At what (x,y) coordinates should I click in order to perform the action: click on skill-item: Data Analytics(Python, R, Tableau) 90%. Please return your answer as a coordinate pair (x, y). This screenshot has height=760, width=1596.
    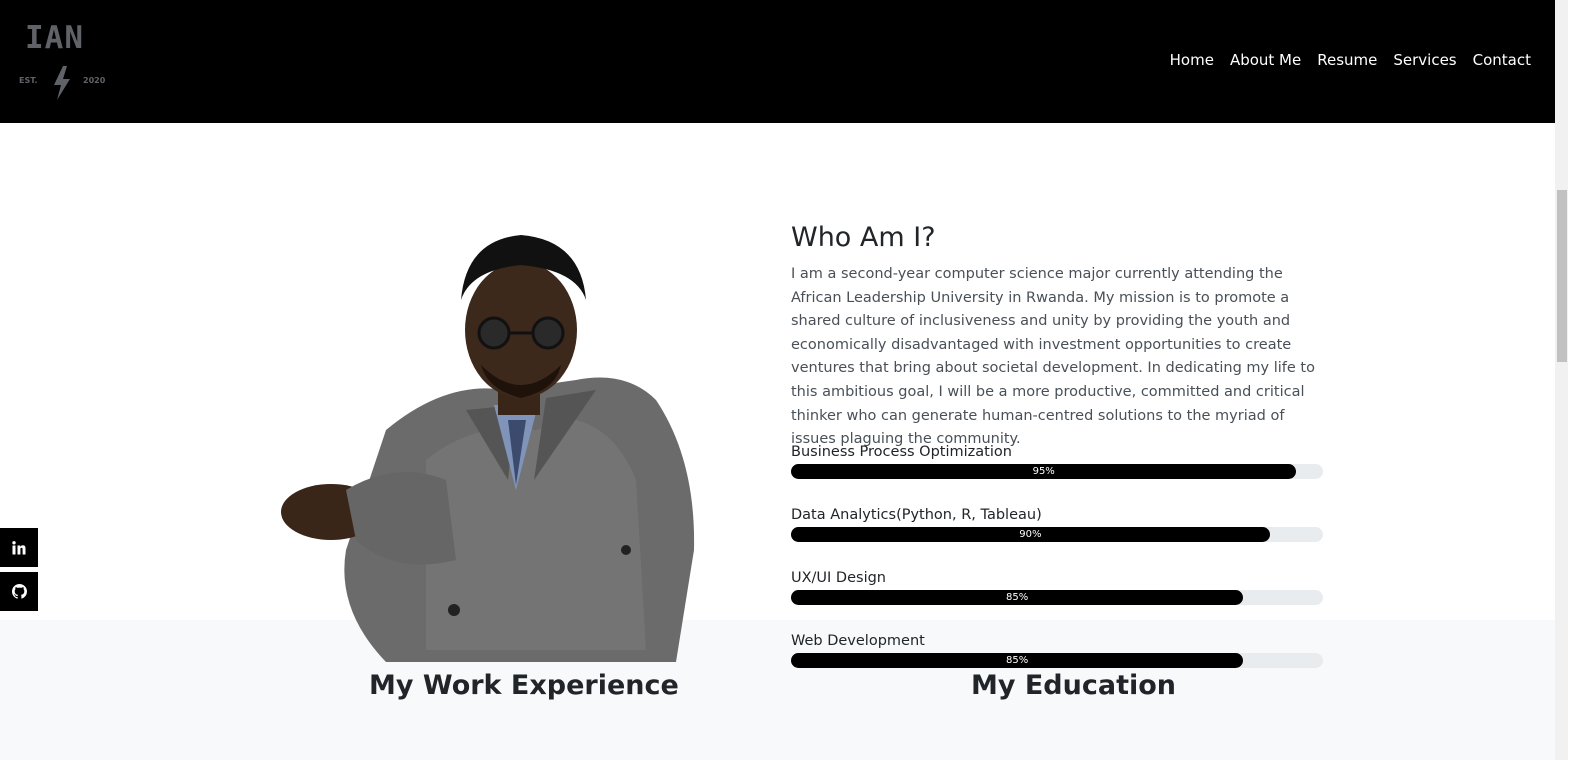
    Looking at the image, I should click on (1057, 524).